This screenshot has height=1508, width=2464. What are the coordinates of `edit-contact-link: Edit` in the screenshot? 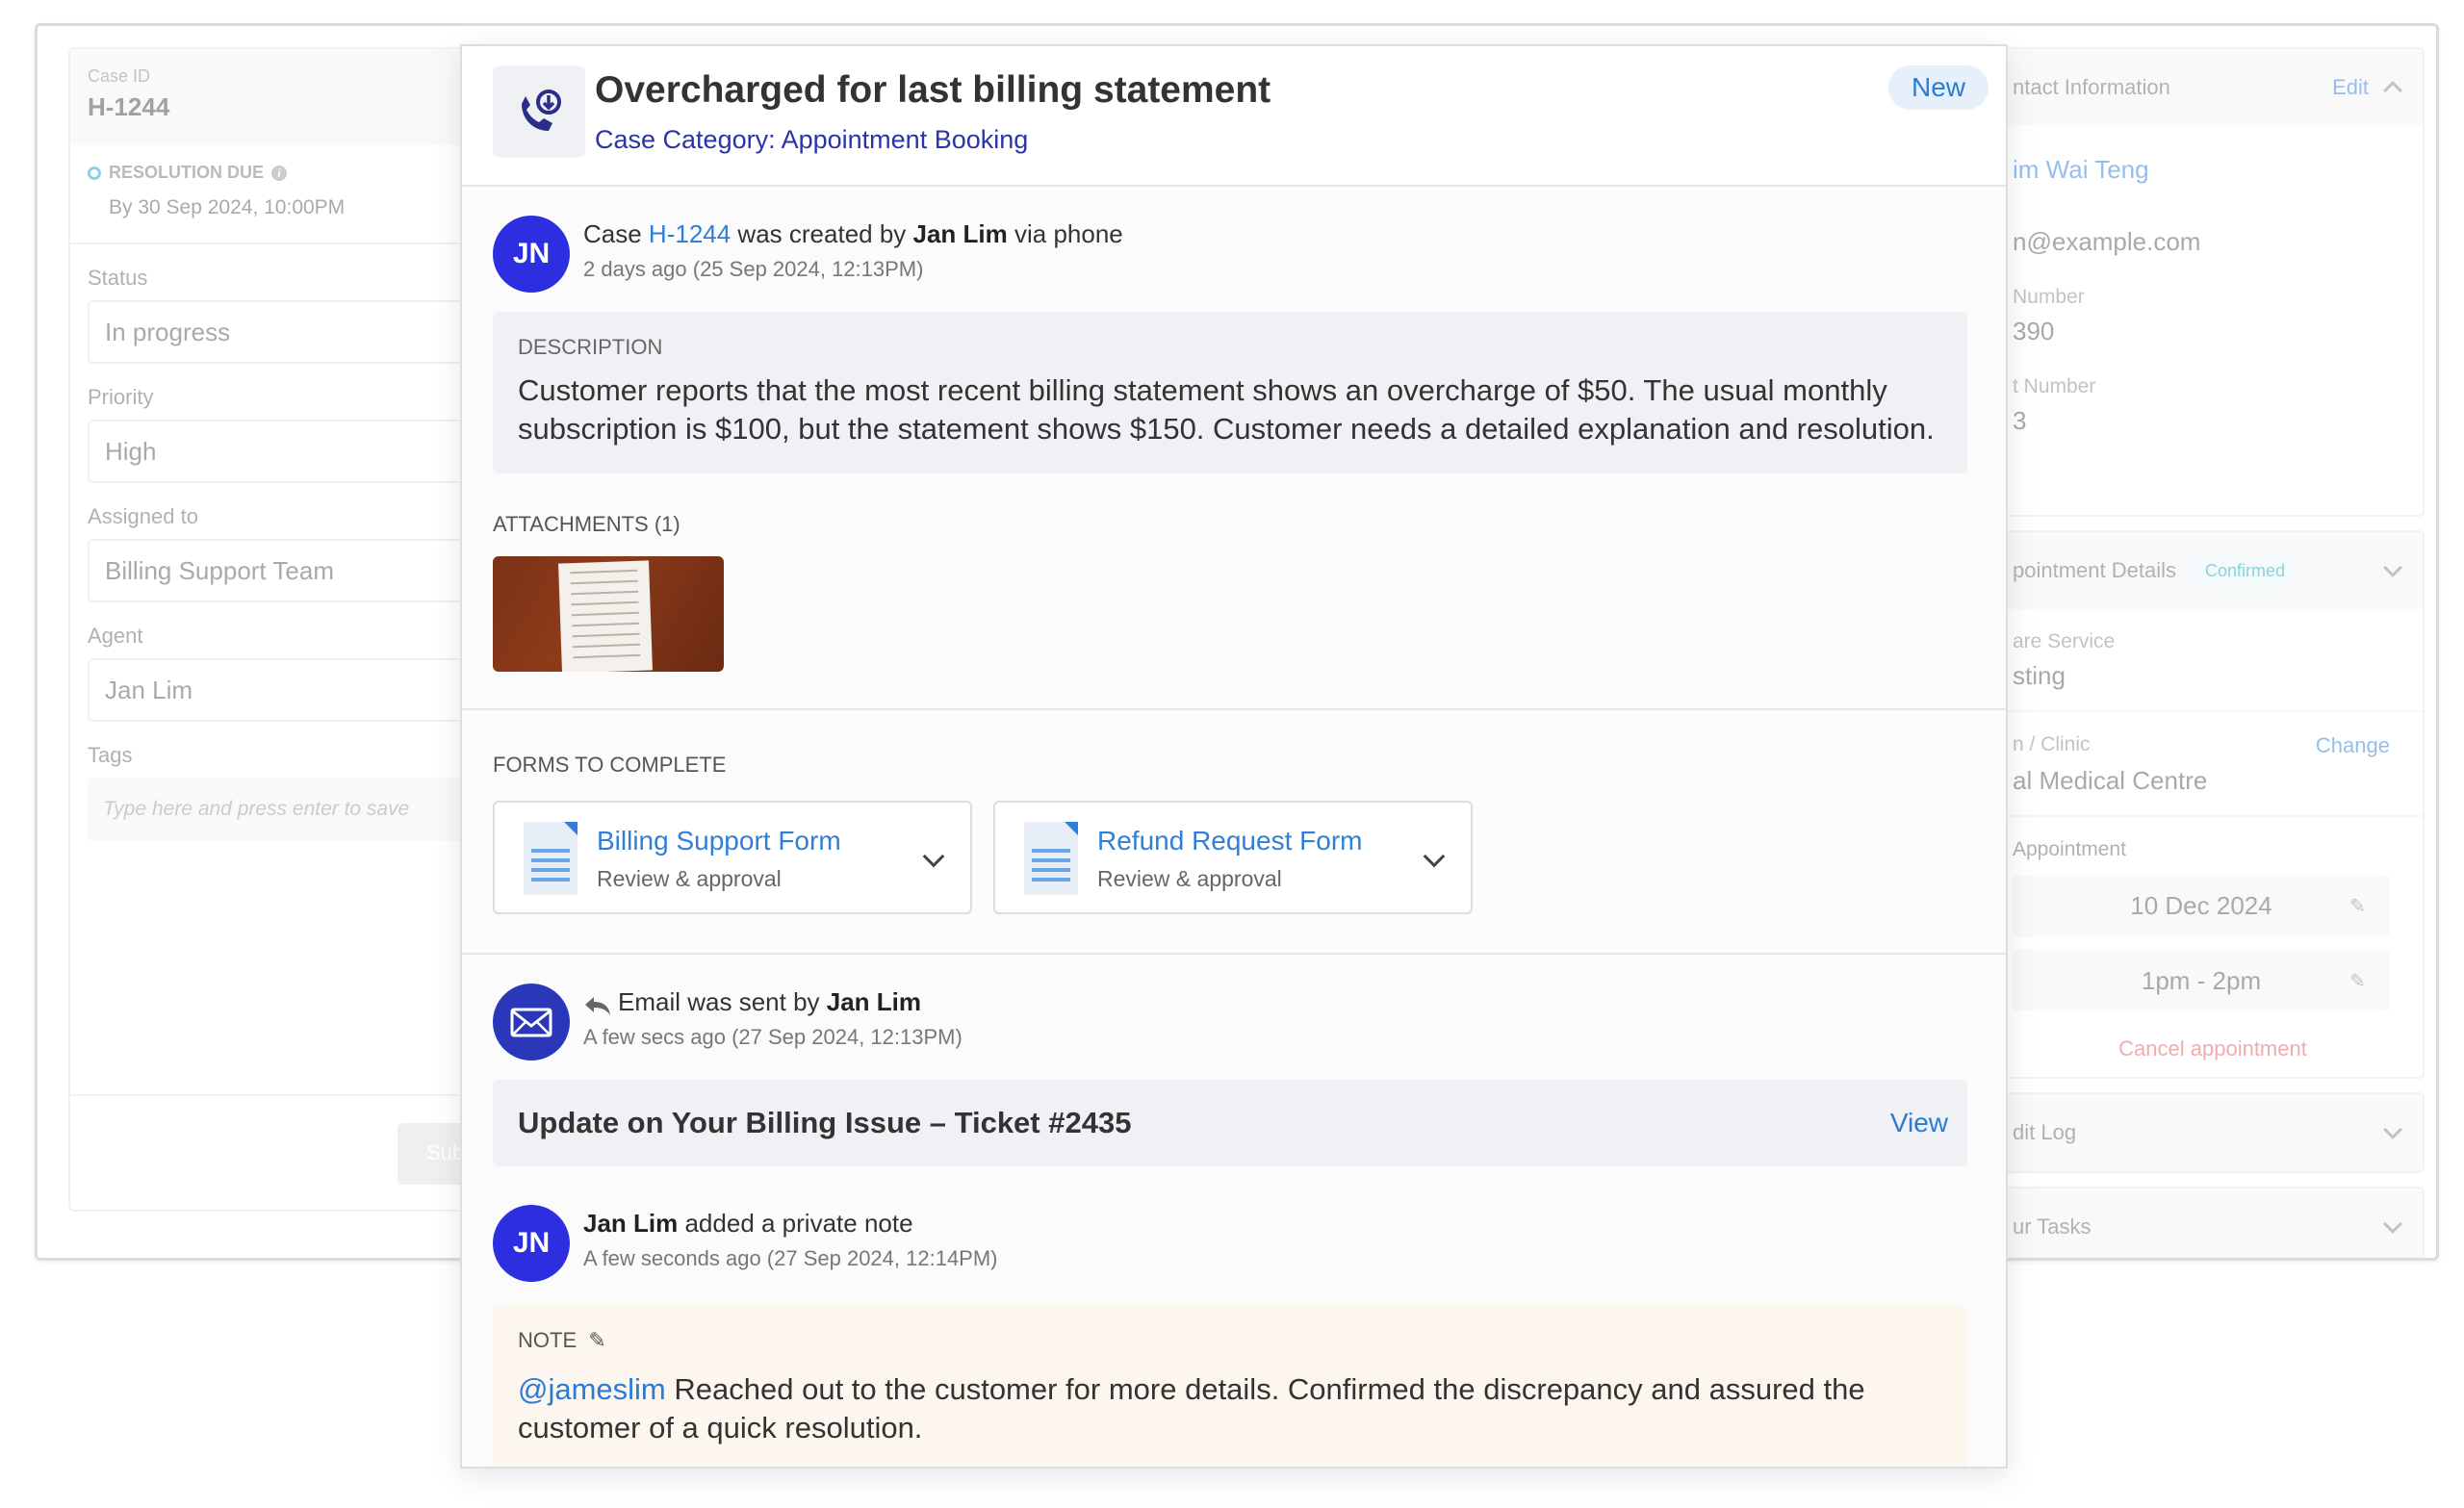 It's located at (2350, 87).